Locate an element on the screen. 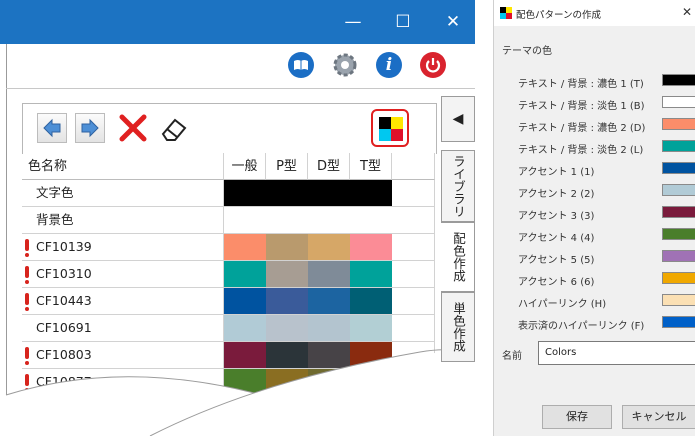  name-input: Colors is located at coordinates (616, 353).